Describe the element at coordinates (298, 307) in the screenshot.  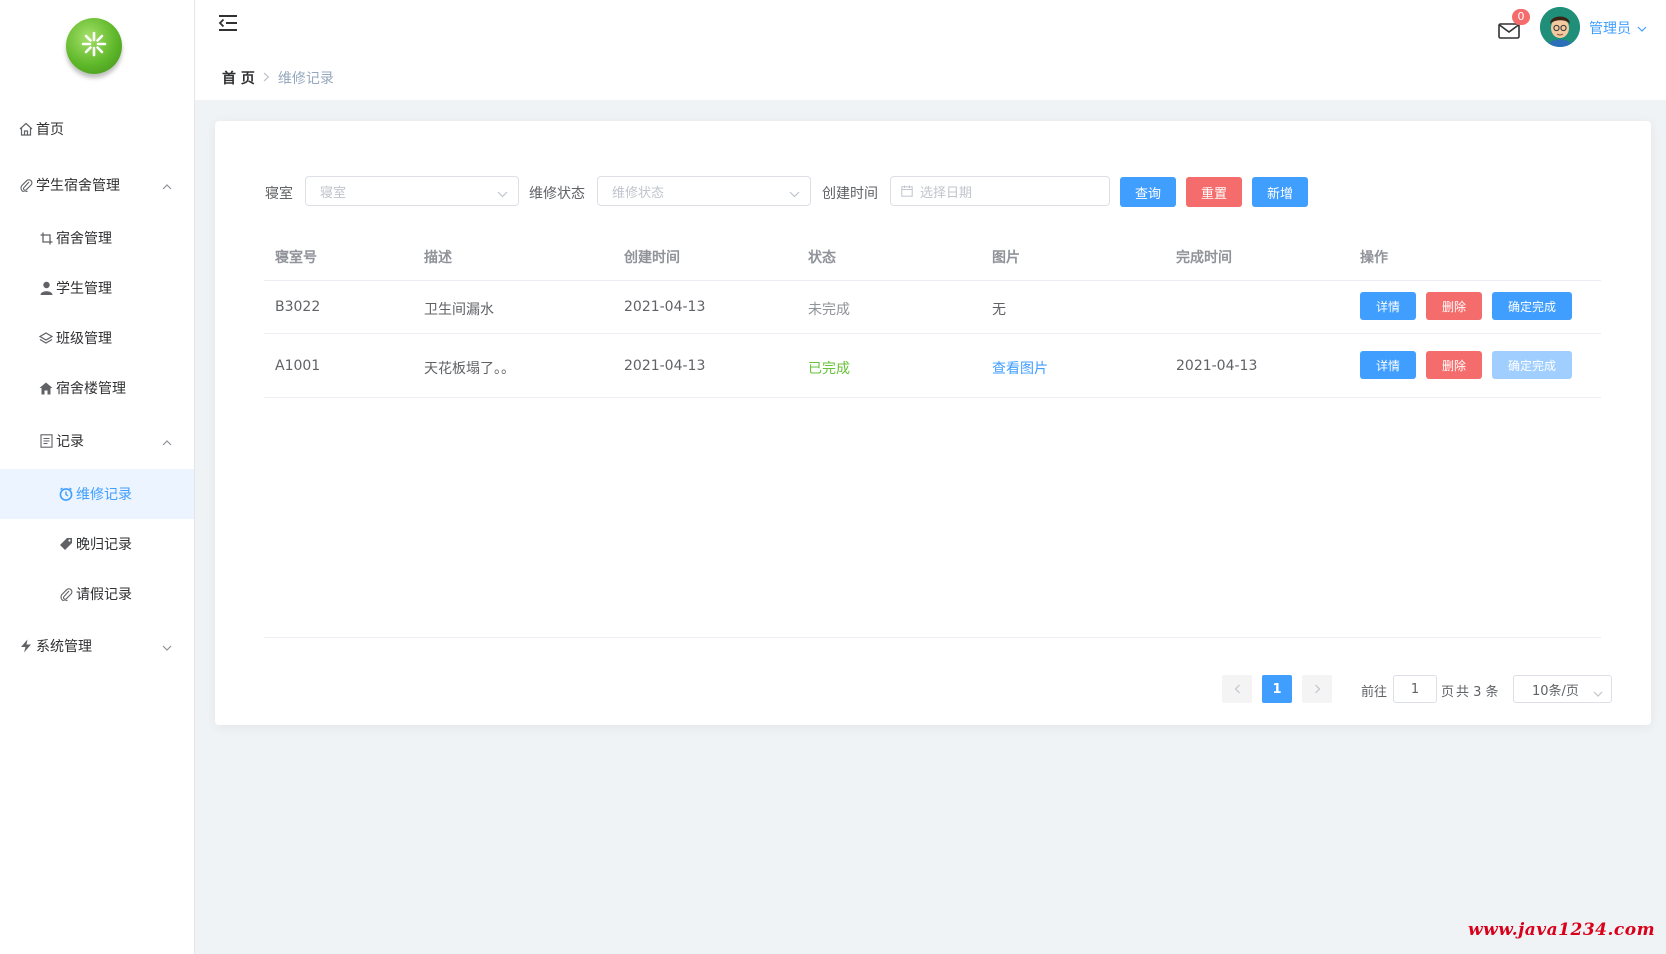
I see `cell-room: B3022` at that location.